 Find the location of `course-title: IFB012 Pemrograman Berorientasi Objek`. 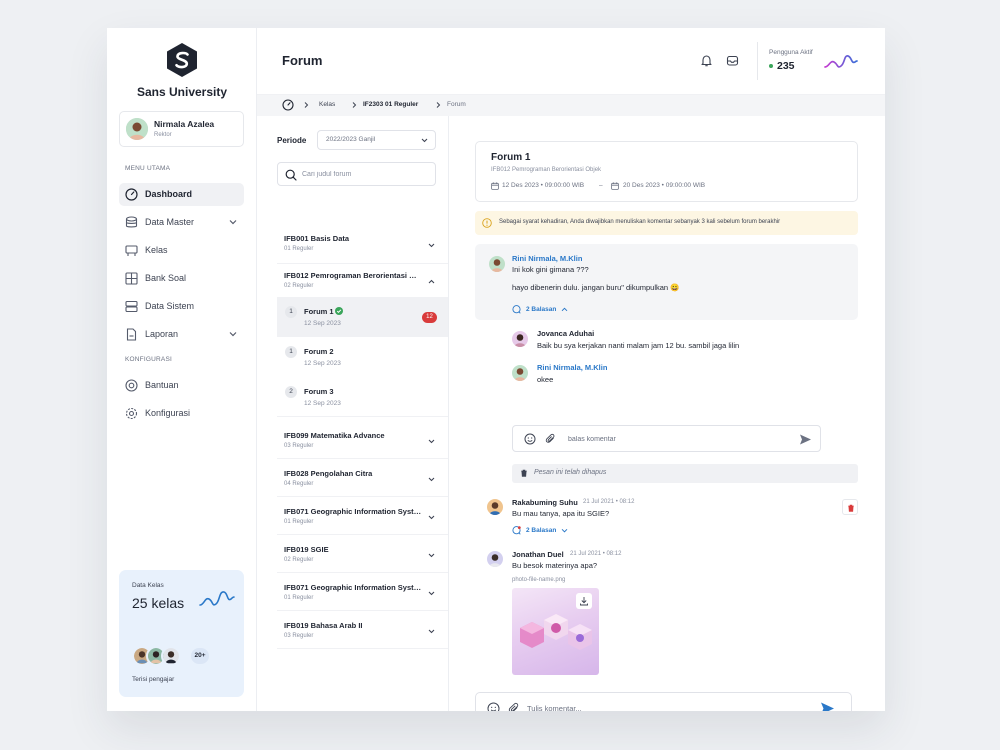

course-title: IFB012 Pemrograman Berorientasi Objek is located at coordinates (353, 275).